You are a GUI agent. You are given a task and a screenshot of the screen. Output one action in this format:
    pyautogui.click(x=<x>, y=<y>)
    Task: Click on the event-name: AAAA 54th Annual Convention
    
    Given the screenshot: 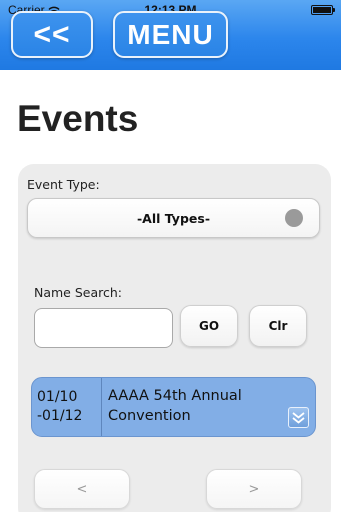 What is the action you would take?
    pyautogui.click(x=175, y=406)
    